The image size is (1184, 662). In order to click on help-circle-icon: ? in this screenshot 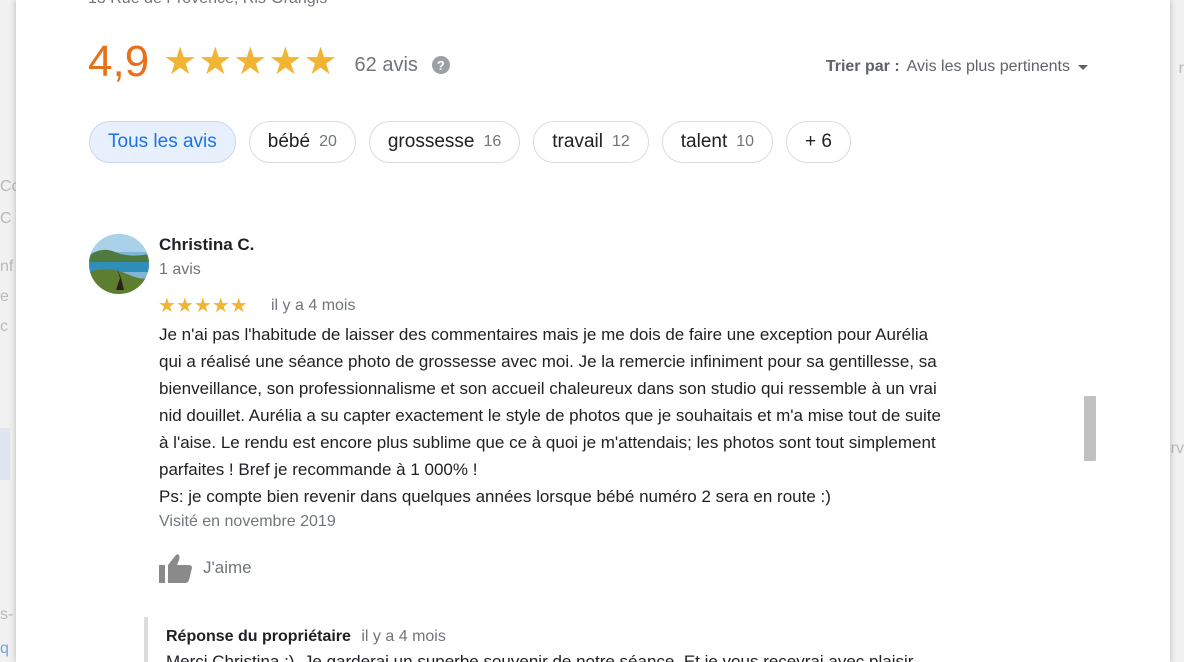, I will do `click(440, 65)`.